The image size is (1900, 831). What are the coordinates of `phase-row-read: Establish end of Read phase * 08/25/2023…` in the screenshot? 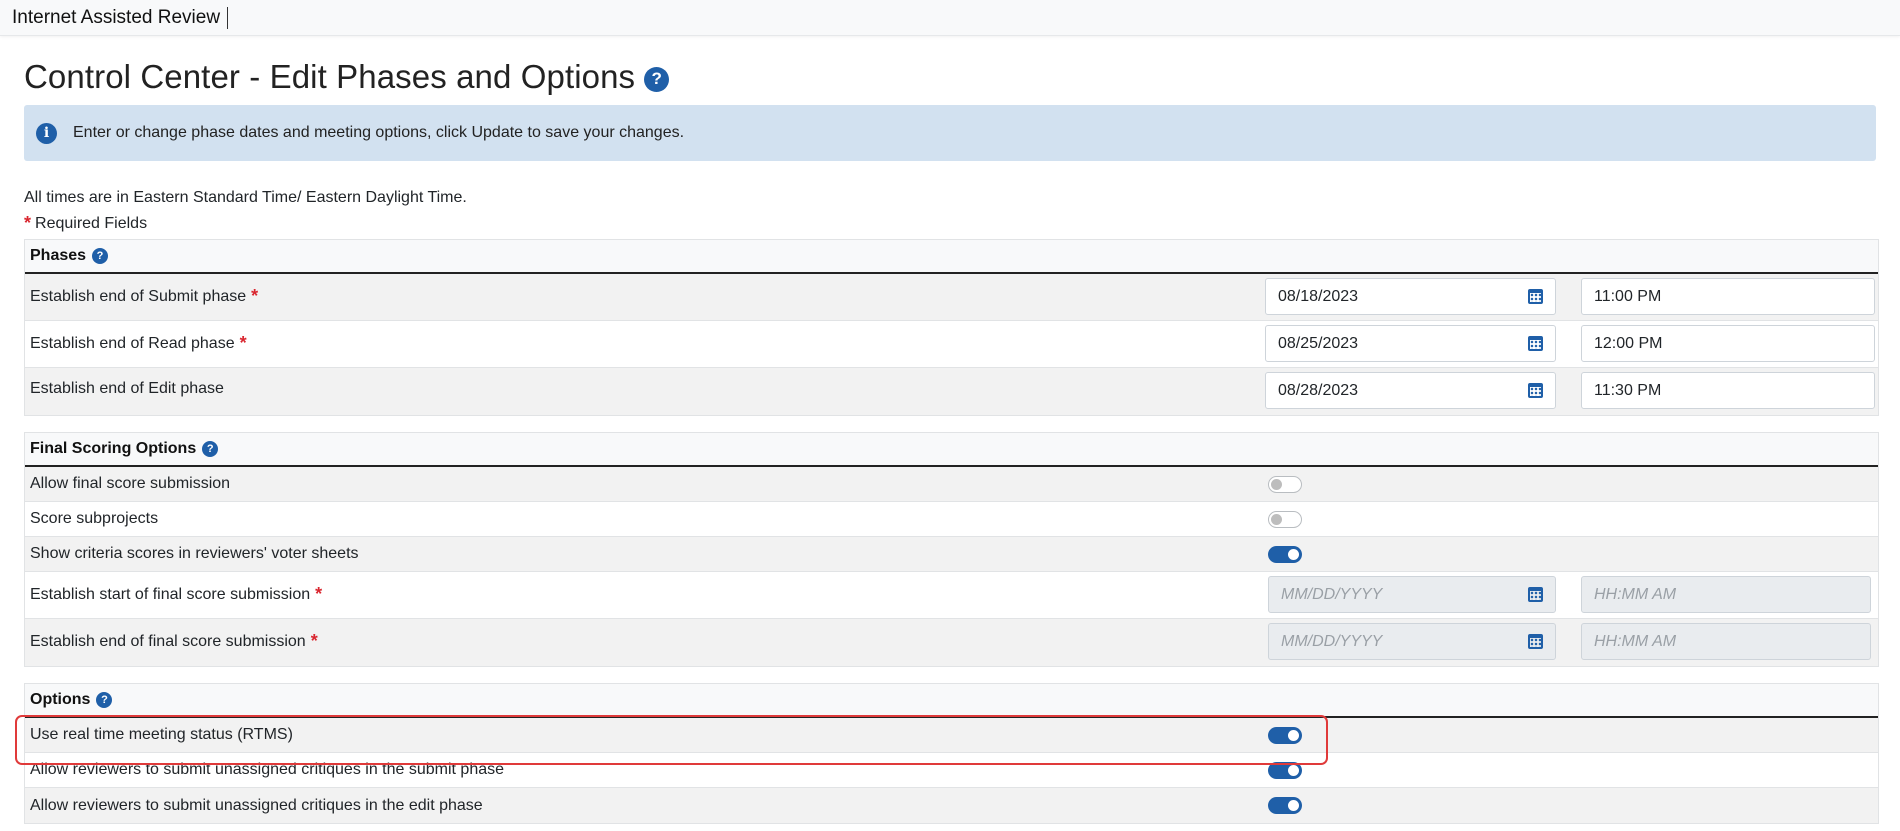 It's located at (951, 344).